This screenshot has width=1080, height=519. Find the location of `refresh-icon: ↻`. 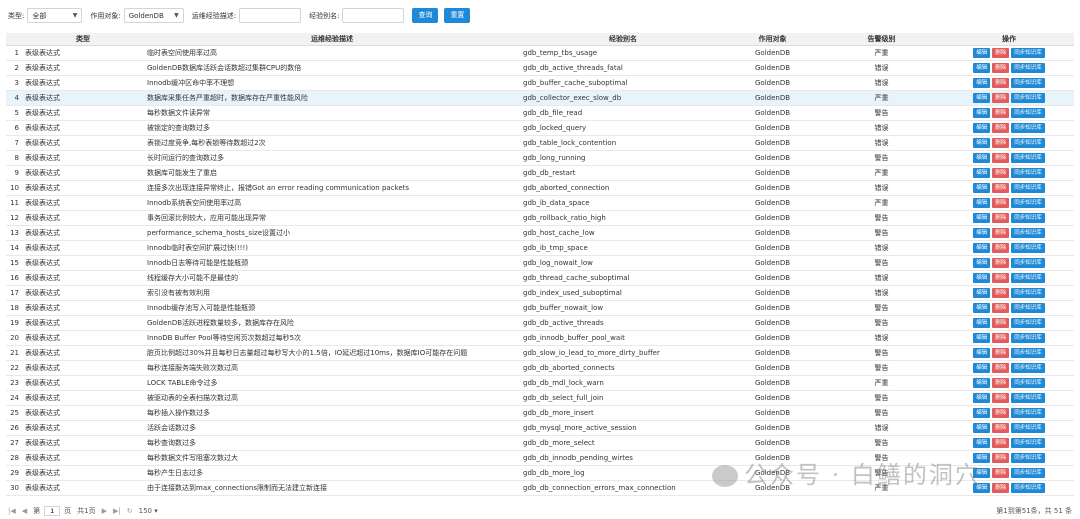

refresh-icon: ↻ is located at coordinates (130, 511).